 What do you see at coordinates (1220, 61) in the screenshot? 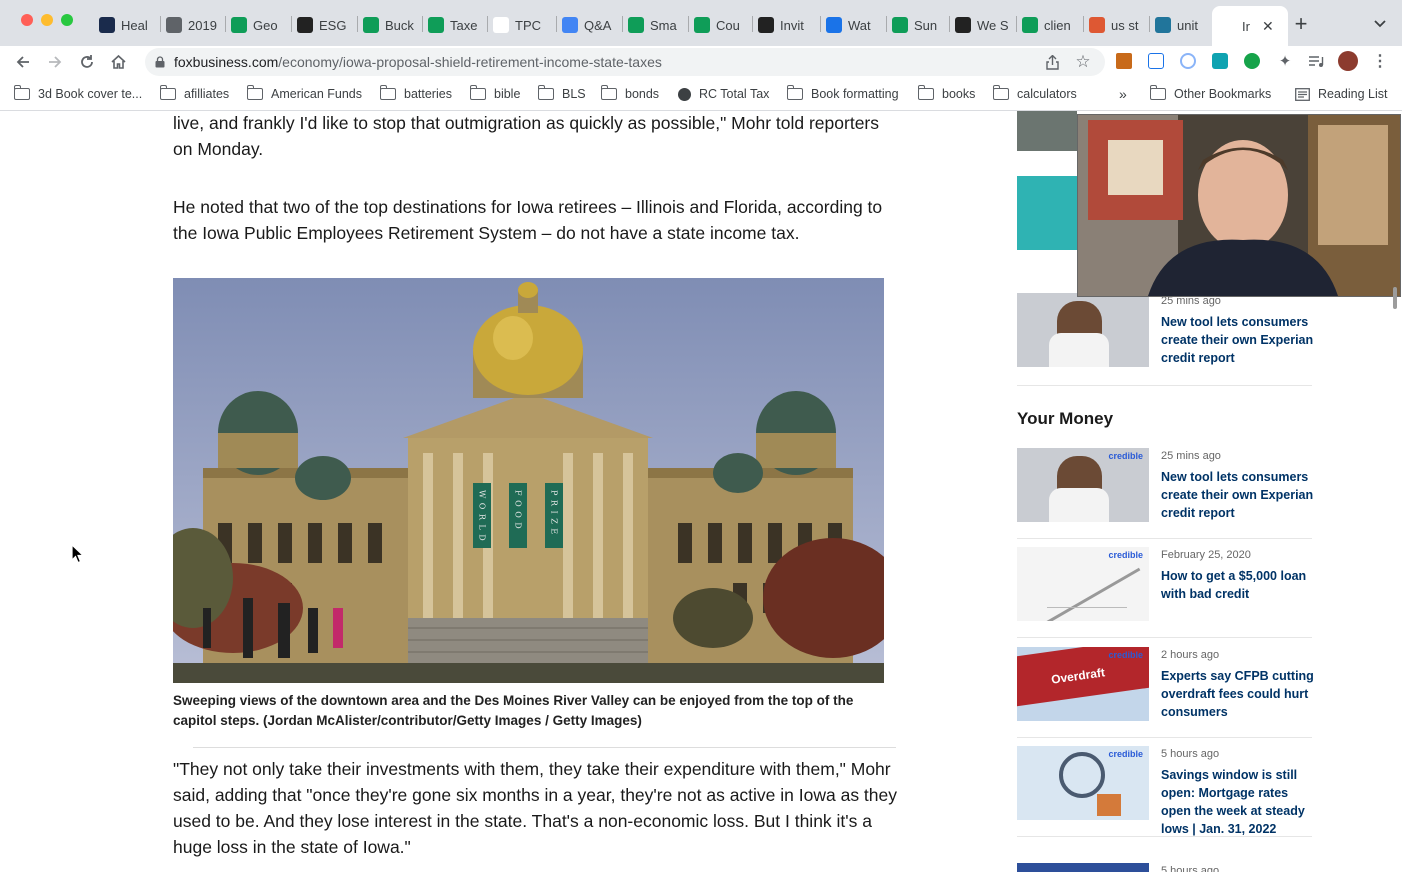
I see `extension-cloud-icon` at bounding box center [1220, 61].